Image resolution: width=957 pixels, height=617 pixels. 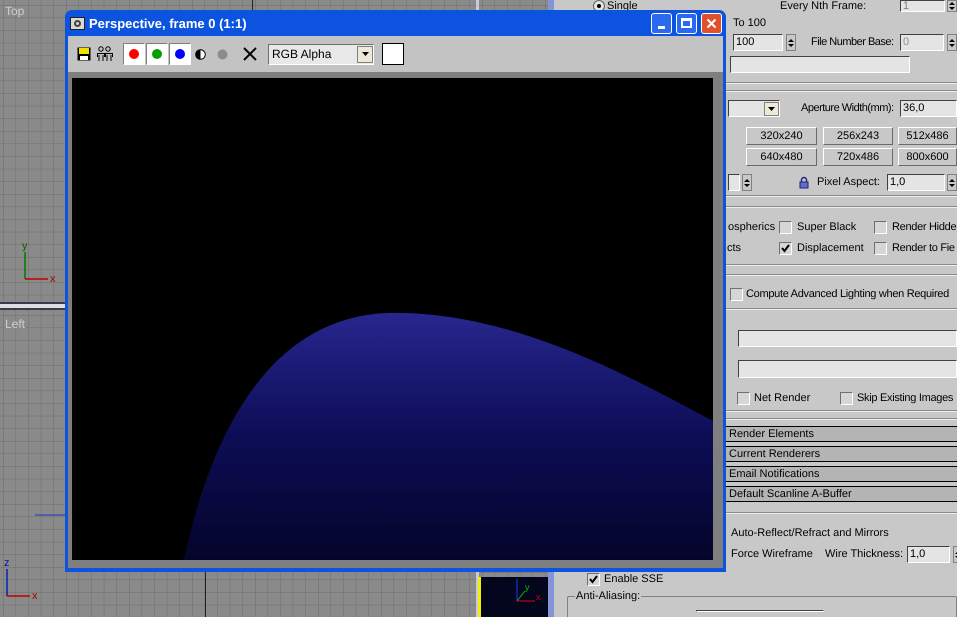 I want to click on checkbox-label: Render to Fie, so click(x=923, y=248).